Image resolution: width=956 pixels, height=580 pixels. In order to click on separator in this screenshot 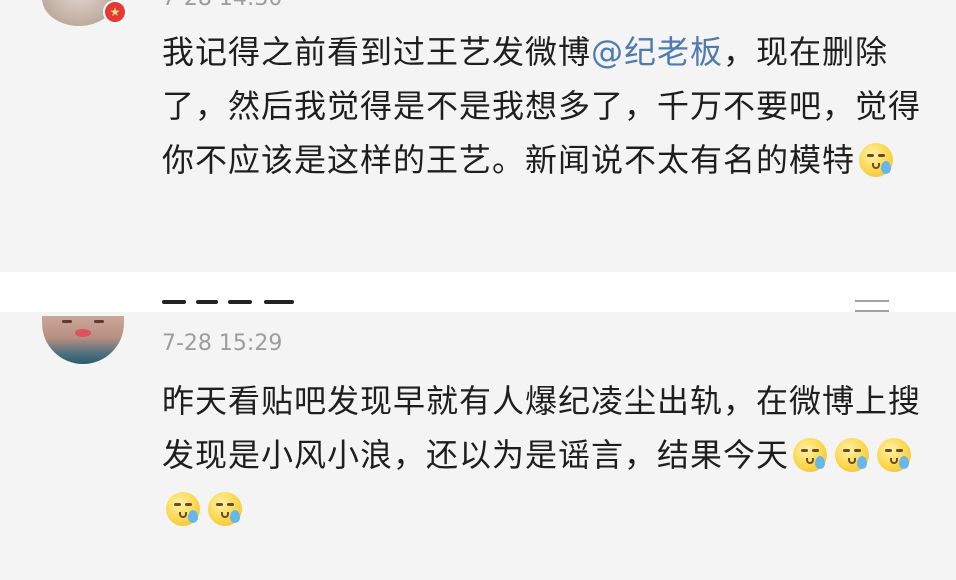, I will do `click(478, 292)`.